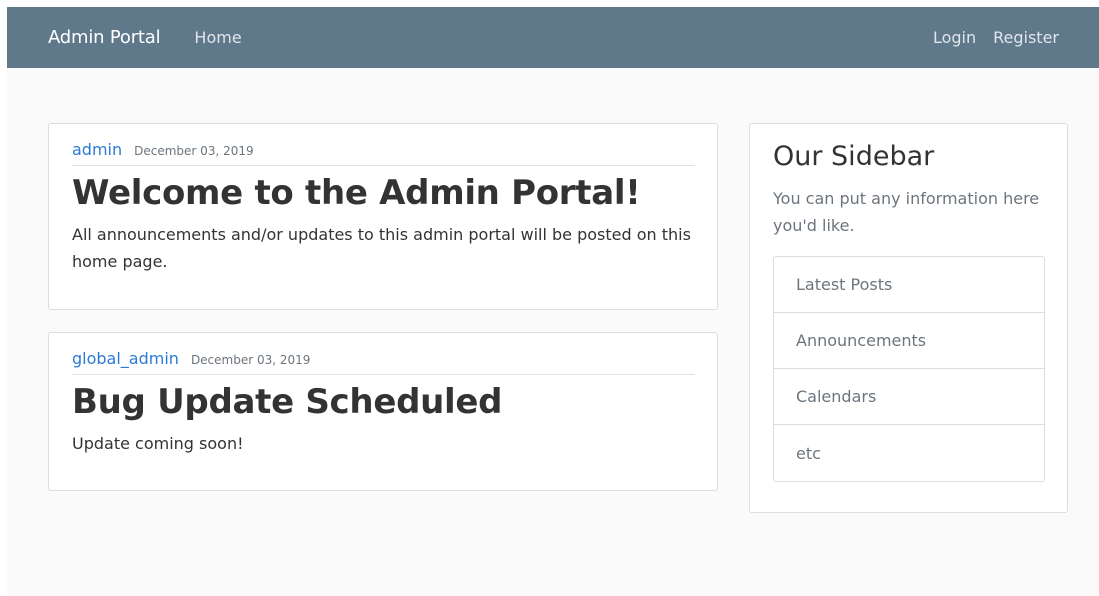  What do you see at coordinates (954, 37) in the screenshot?
I see `nav-login-link: Login` at bounding box center [954, 37].